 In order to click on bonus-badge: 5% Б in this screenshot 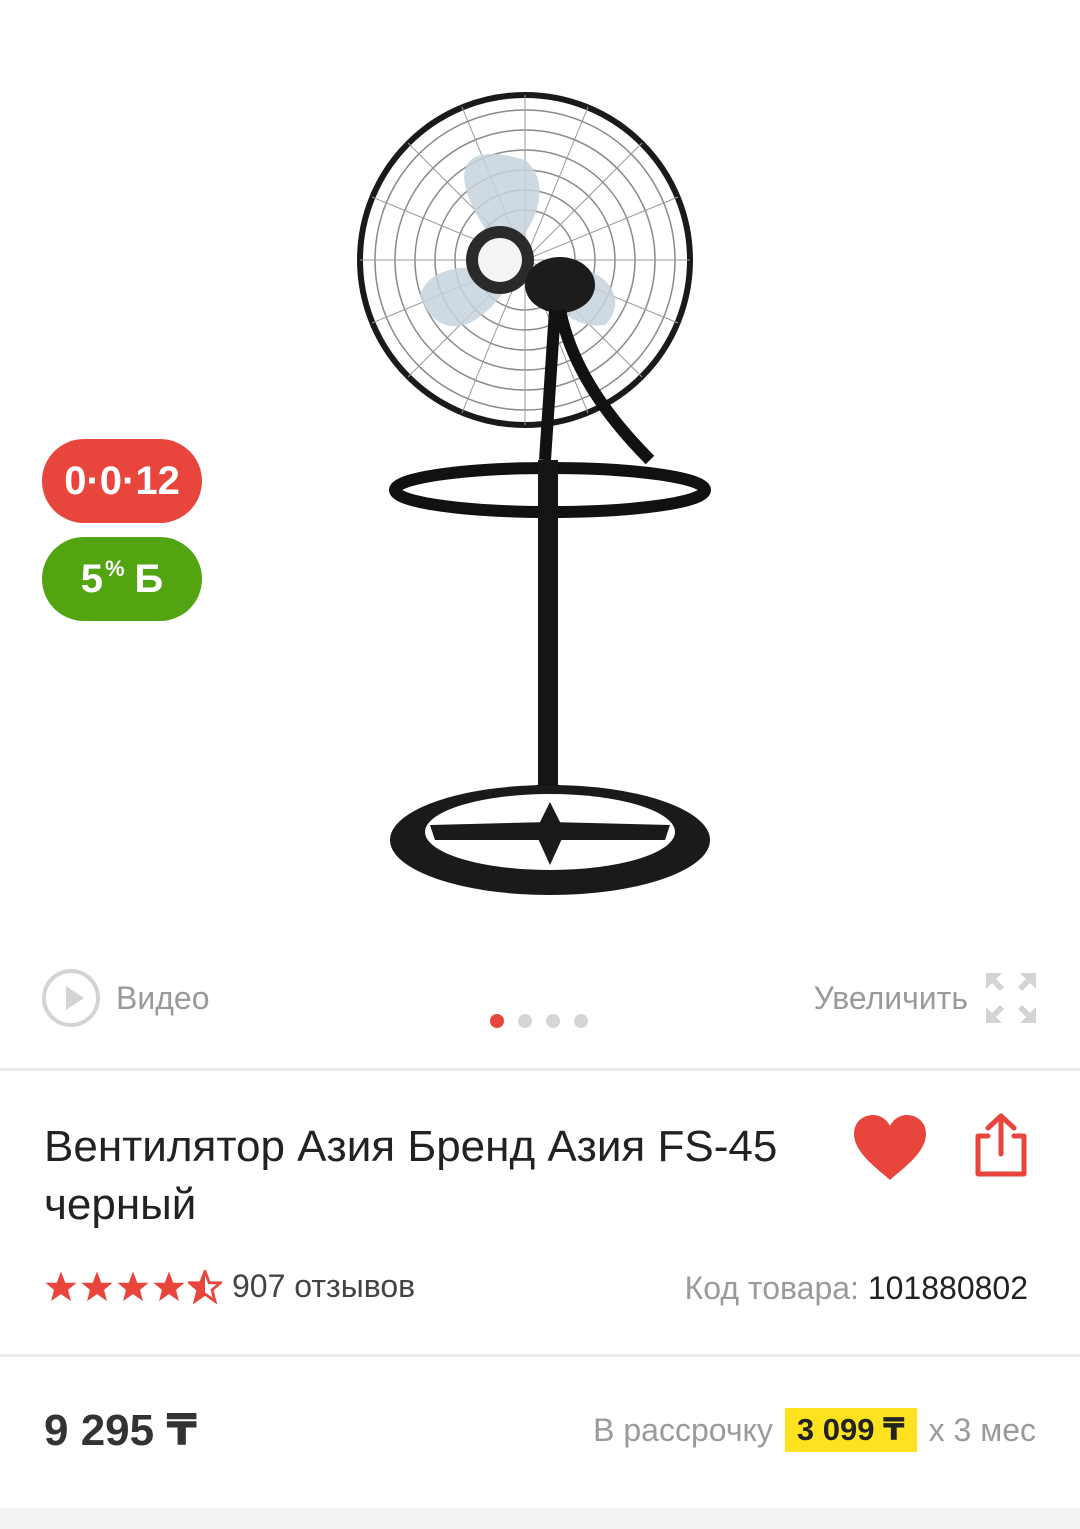, I will do `click(122, 579)`.